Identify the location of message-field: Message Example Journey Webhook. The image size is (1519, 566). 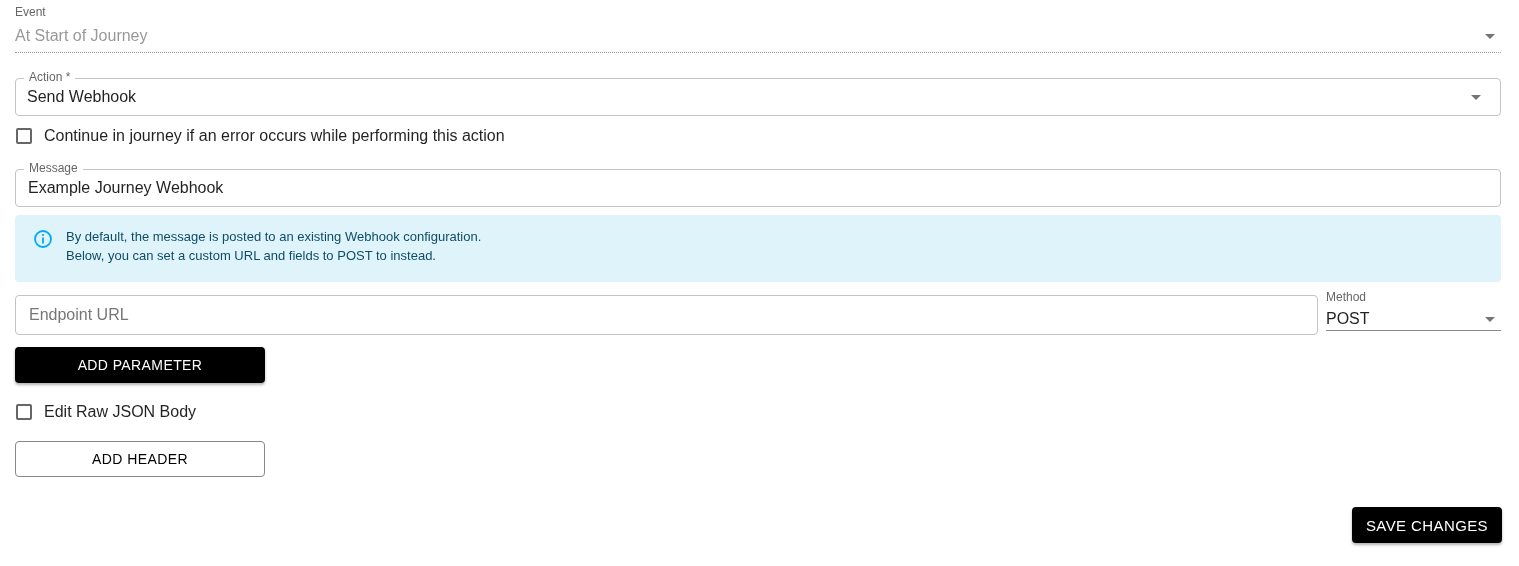
(758, 184).